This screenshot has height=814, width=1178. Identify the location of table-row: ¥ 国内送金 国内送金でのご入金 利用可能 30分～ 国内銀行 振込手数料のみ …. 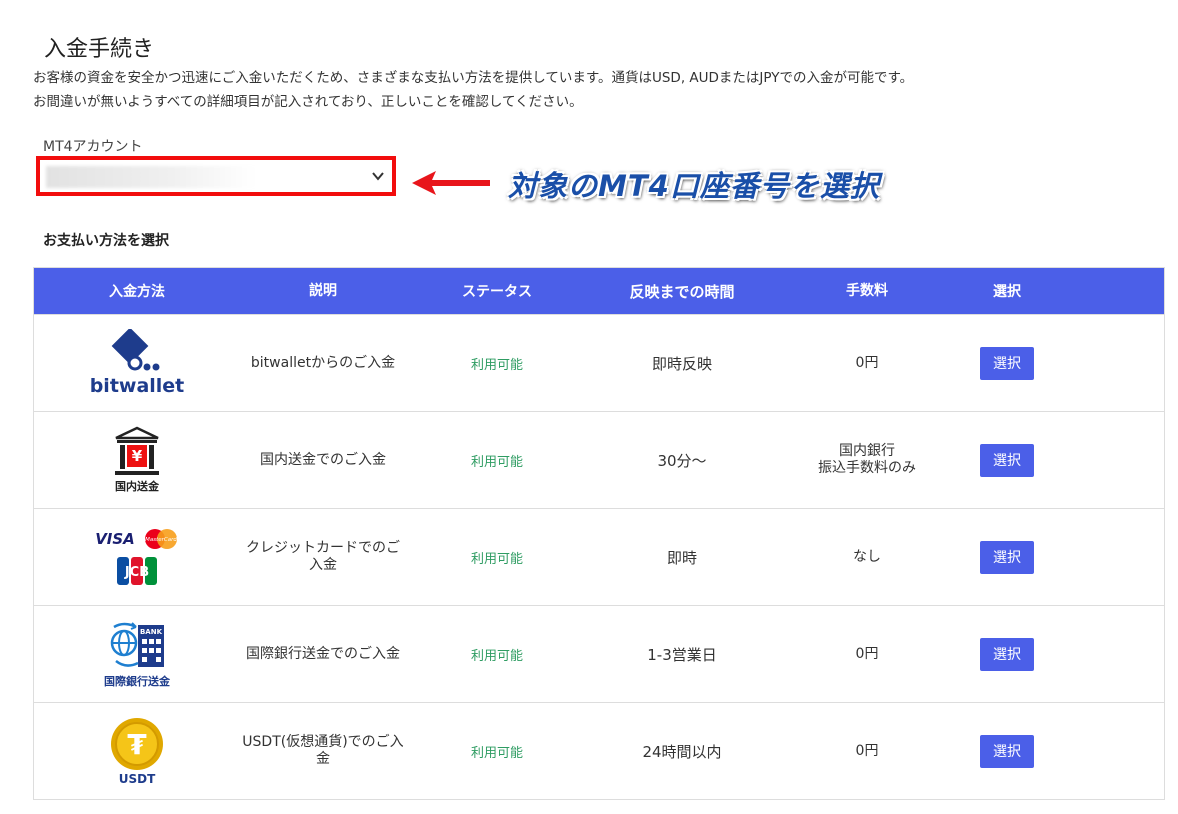
(599, 459).